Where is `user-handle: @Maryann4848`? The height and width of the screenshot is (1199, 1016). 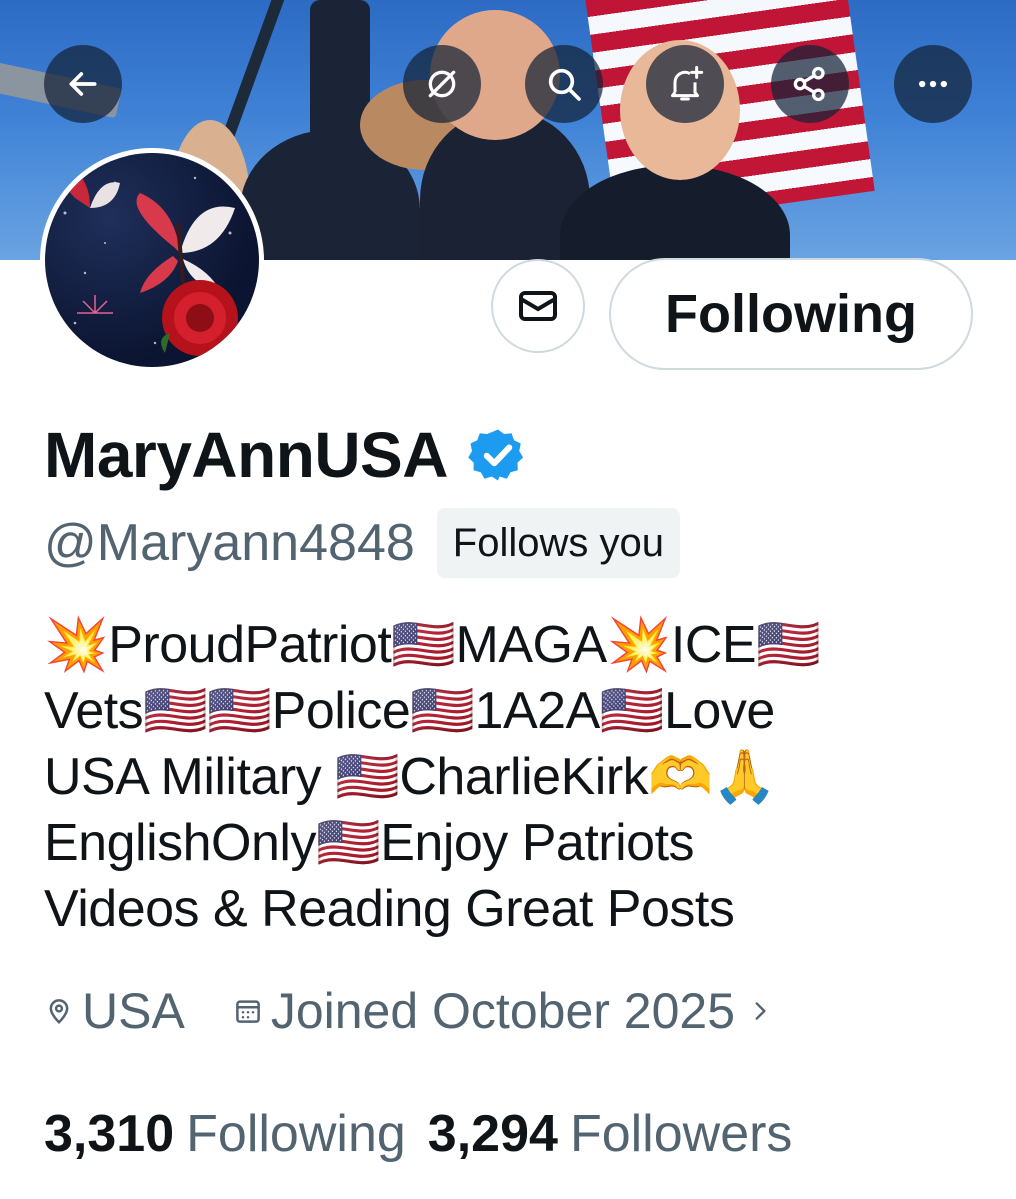
user-handle: @Maryann4848 is located at coordinates (229, 543).